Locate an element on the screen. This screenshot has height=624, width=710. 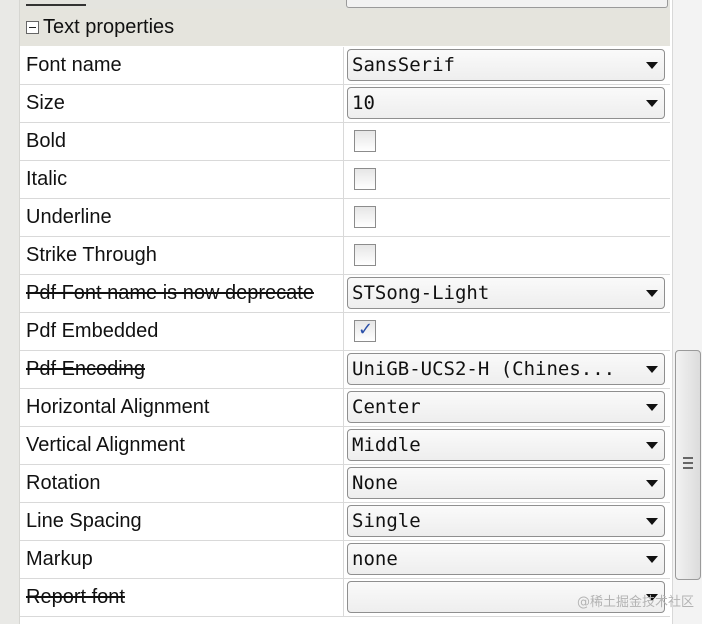
scrollbar-thumb is located at coordinates (688, 465).